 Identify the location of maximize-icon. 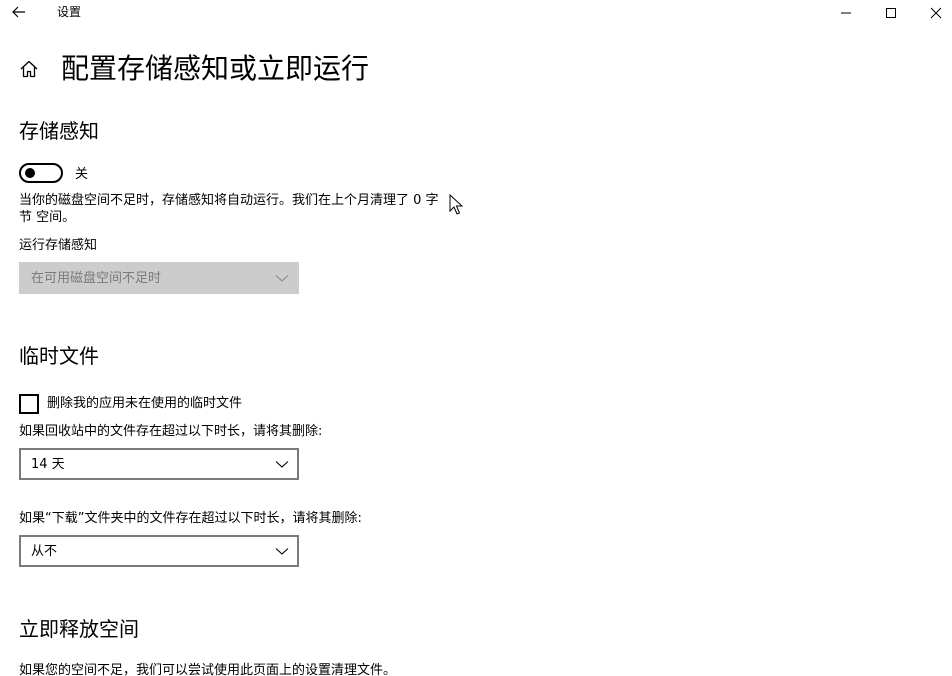
(891, 12).